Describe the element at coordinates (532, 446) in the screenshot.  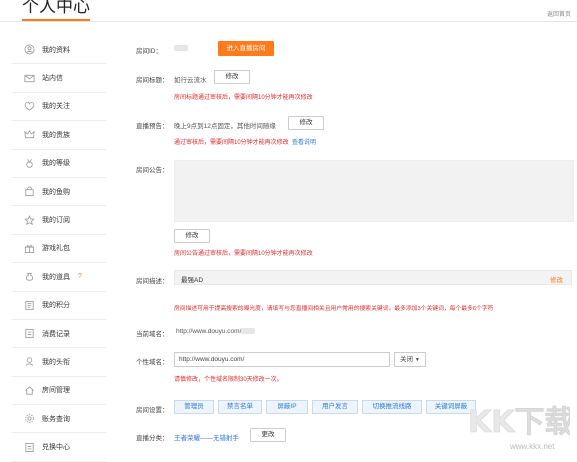
I see `svg-text: www.kkx.net` at that location.